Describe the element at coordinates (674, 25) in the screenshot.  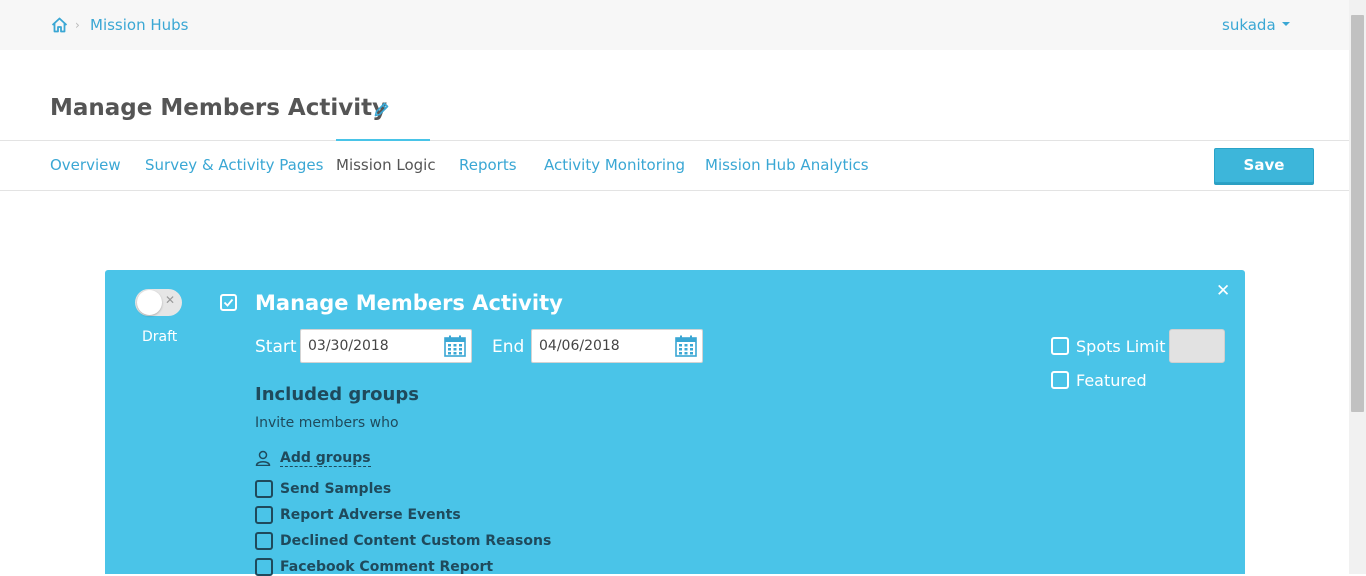
I see `top-bar: › Mission Hubs sukada` at that location.